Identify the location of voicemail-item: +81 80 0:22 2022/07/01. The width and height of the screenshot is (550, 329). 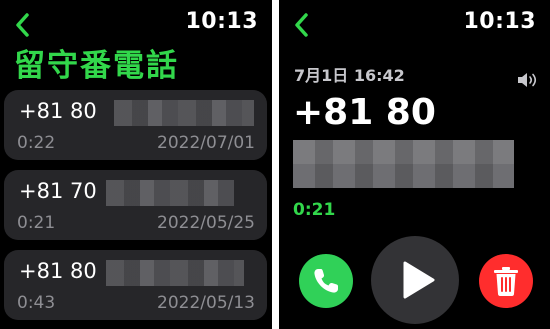
(135, 125).